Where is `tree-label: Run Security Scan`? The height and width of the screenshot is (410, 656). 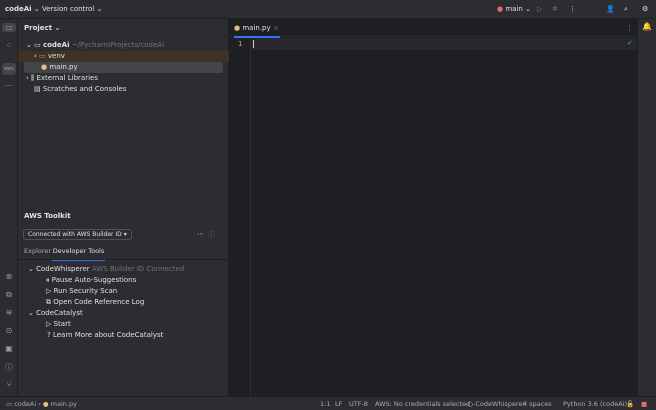
tree-label: Run Security Scan is located at coordinates (85, 291).